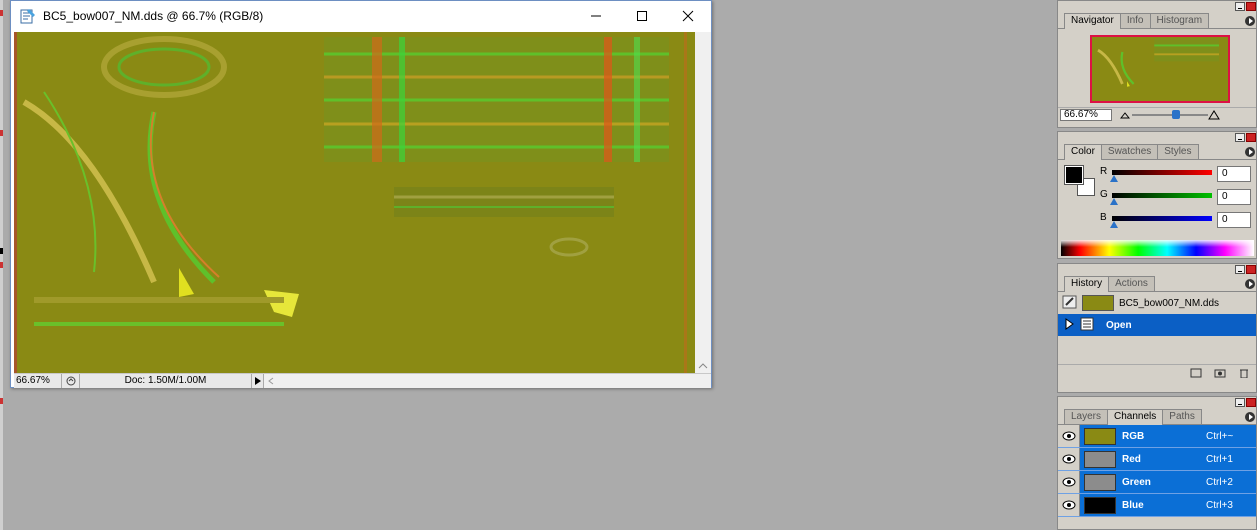  What do you see at coordinates (1214, 114) in the screenshot?
I see `zoom-in-icon` at bounding box center [1214, 114].